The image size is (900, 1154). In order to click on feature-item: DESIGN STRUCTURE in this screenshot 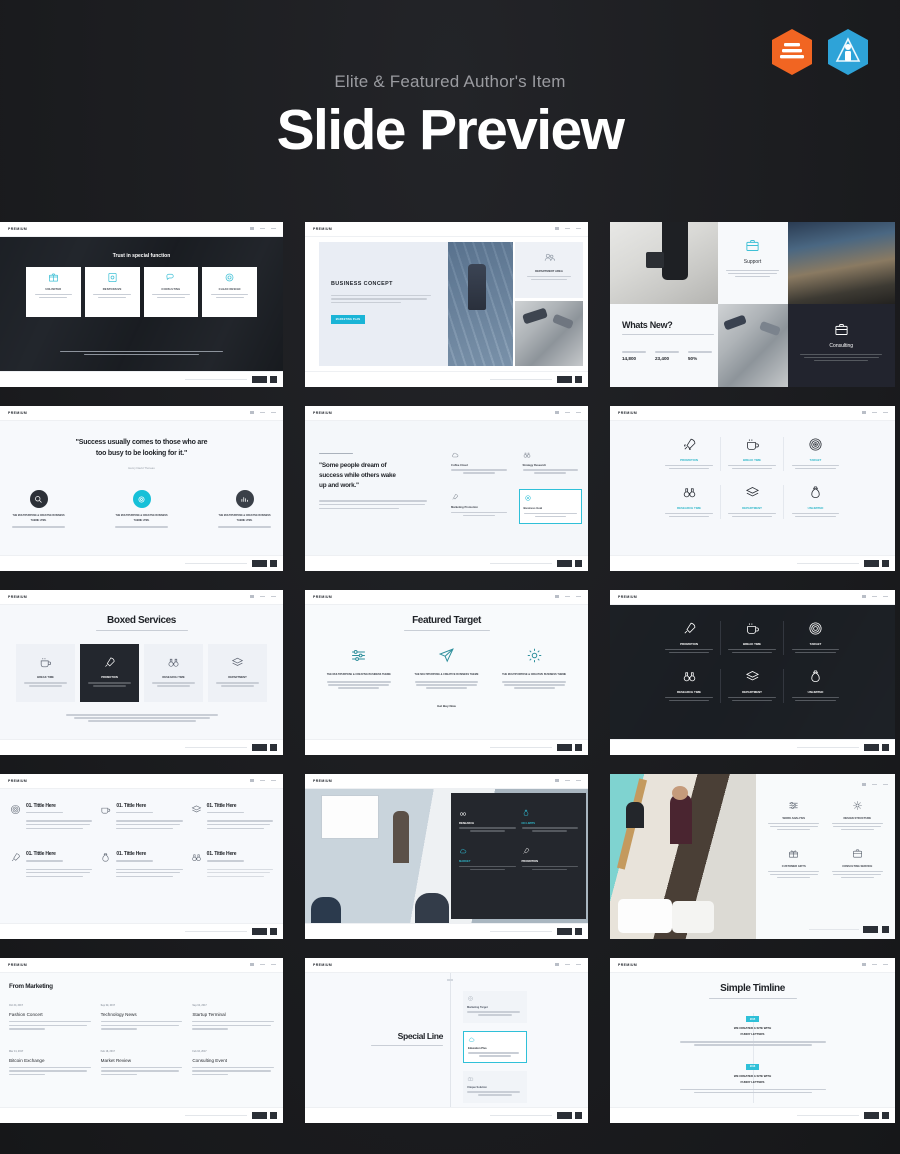, I will do `click(858, 816)`.